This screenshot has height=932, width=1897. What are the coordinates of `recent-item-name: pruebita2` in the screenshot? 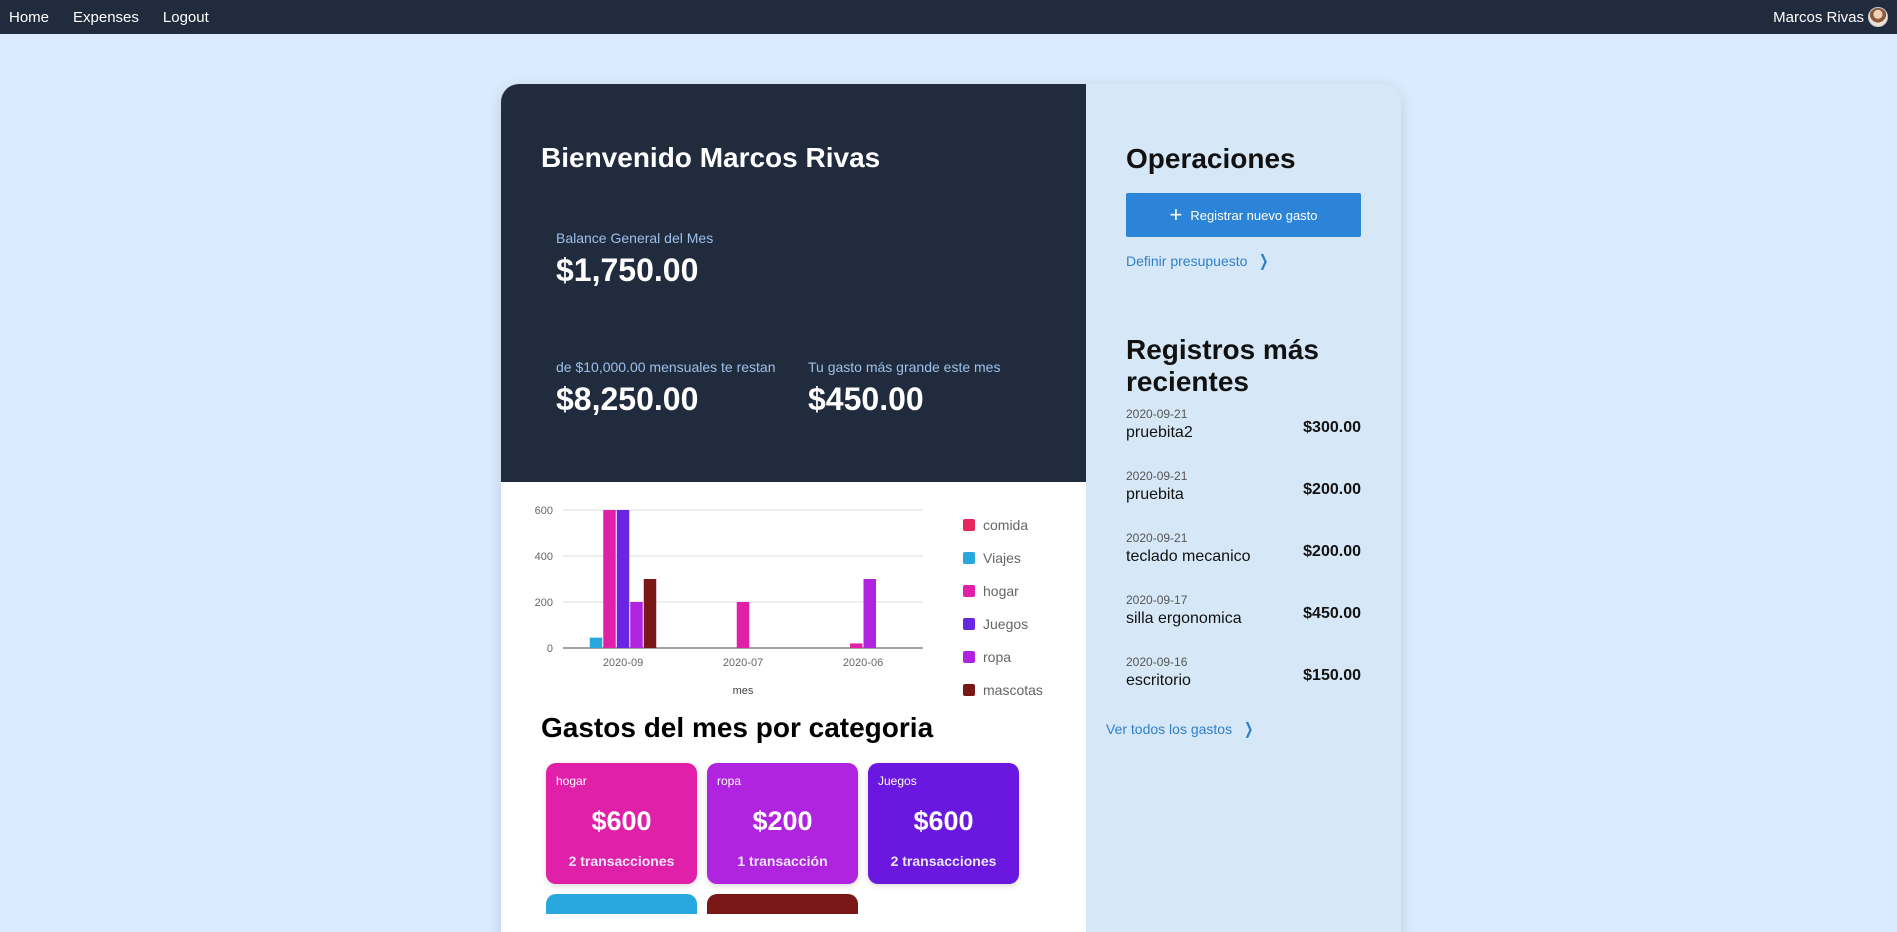 It's located at (1159, 432).